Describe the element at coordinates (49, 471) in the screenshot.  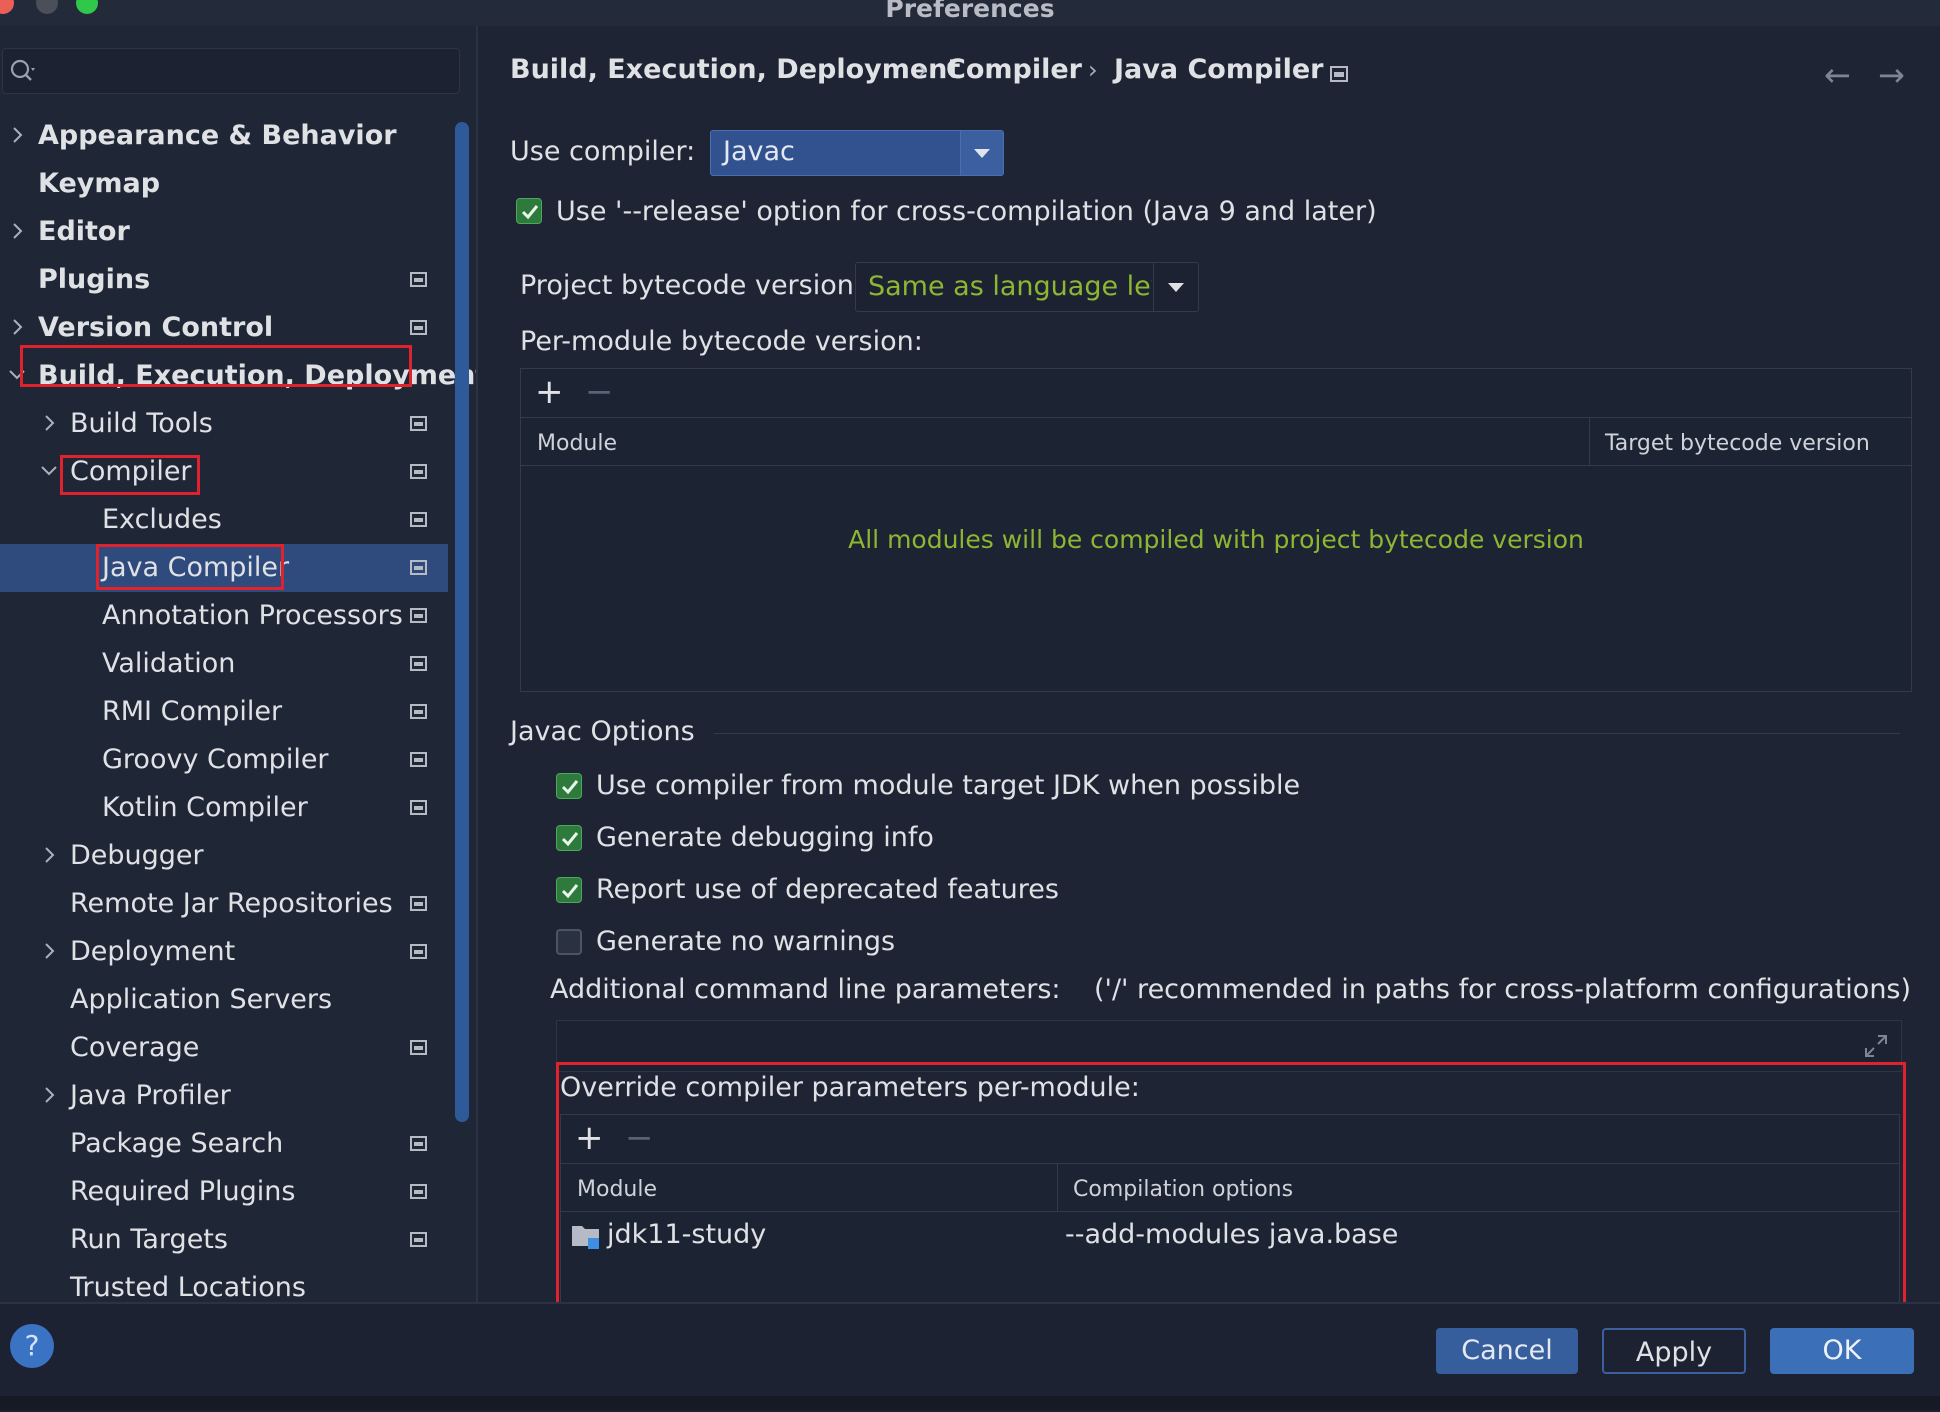
I see `chevron-down-icon` at that location.